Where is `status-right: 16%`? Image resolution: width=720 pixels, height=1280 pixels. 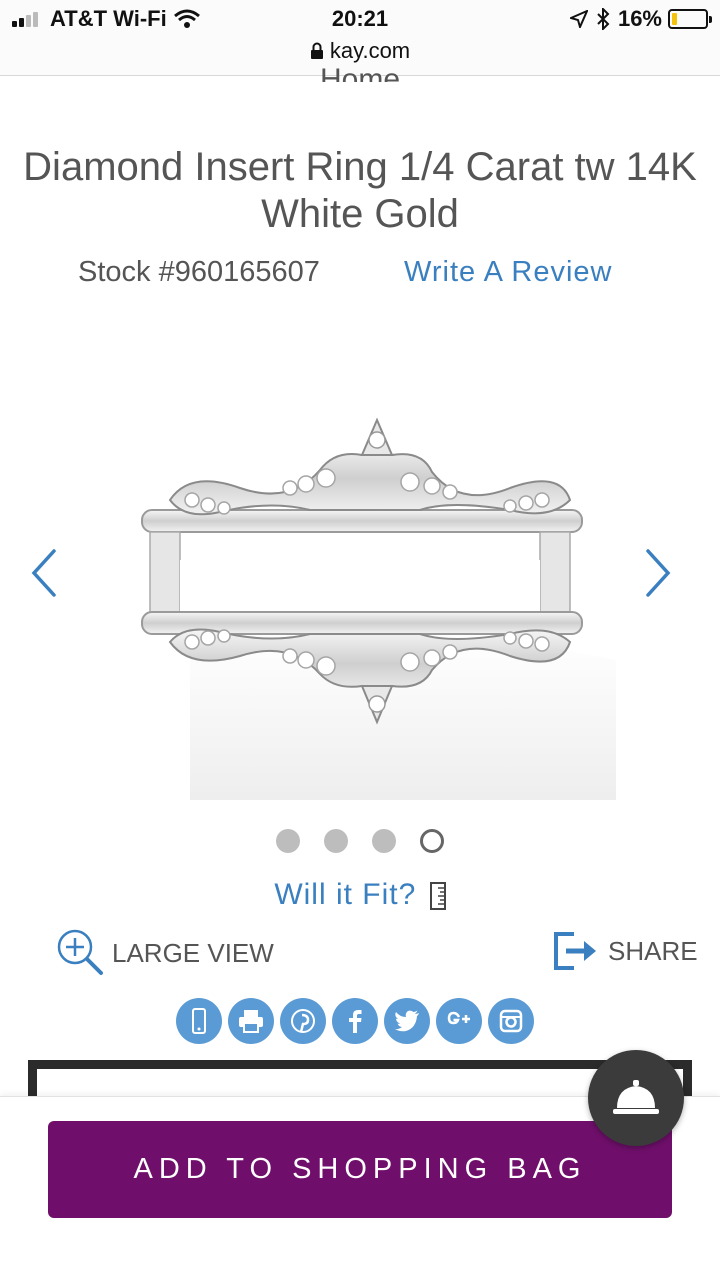 status-right: 16% is located at coordinates (640, 19).